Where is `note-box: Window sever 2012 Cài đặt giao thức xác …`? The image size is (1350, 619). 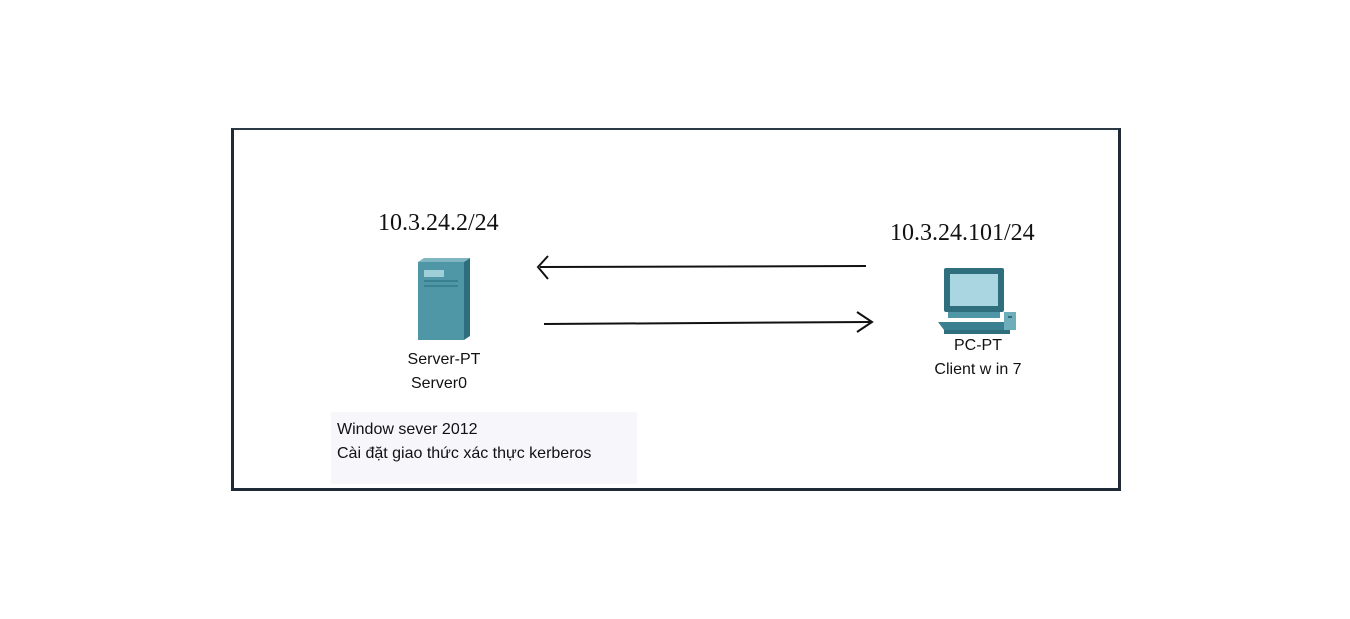 note-box: Window sever 2012 Cài đặt giao thức xác … is located at coordinates (484, 448).